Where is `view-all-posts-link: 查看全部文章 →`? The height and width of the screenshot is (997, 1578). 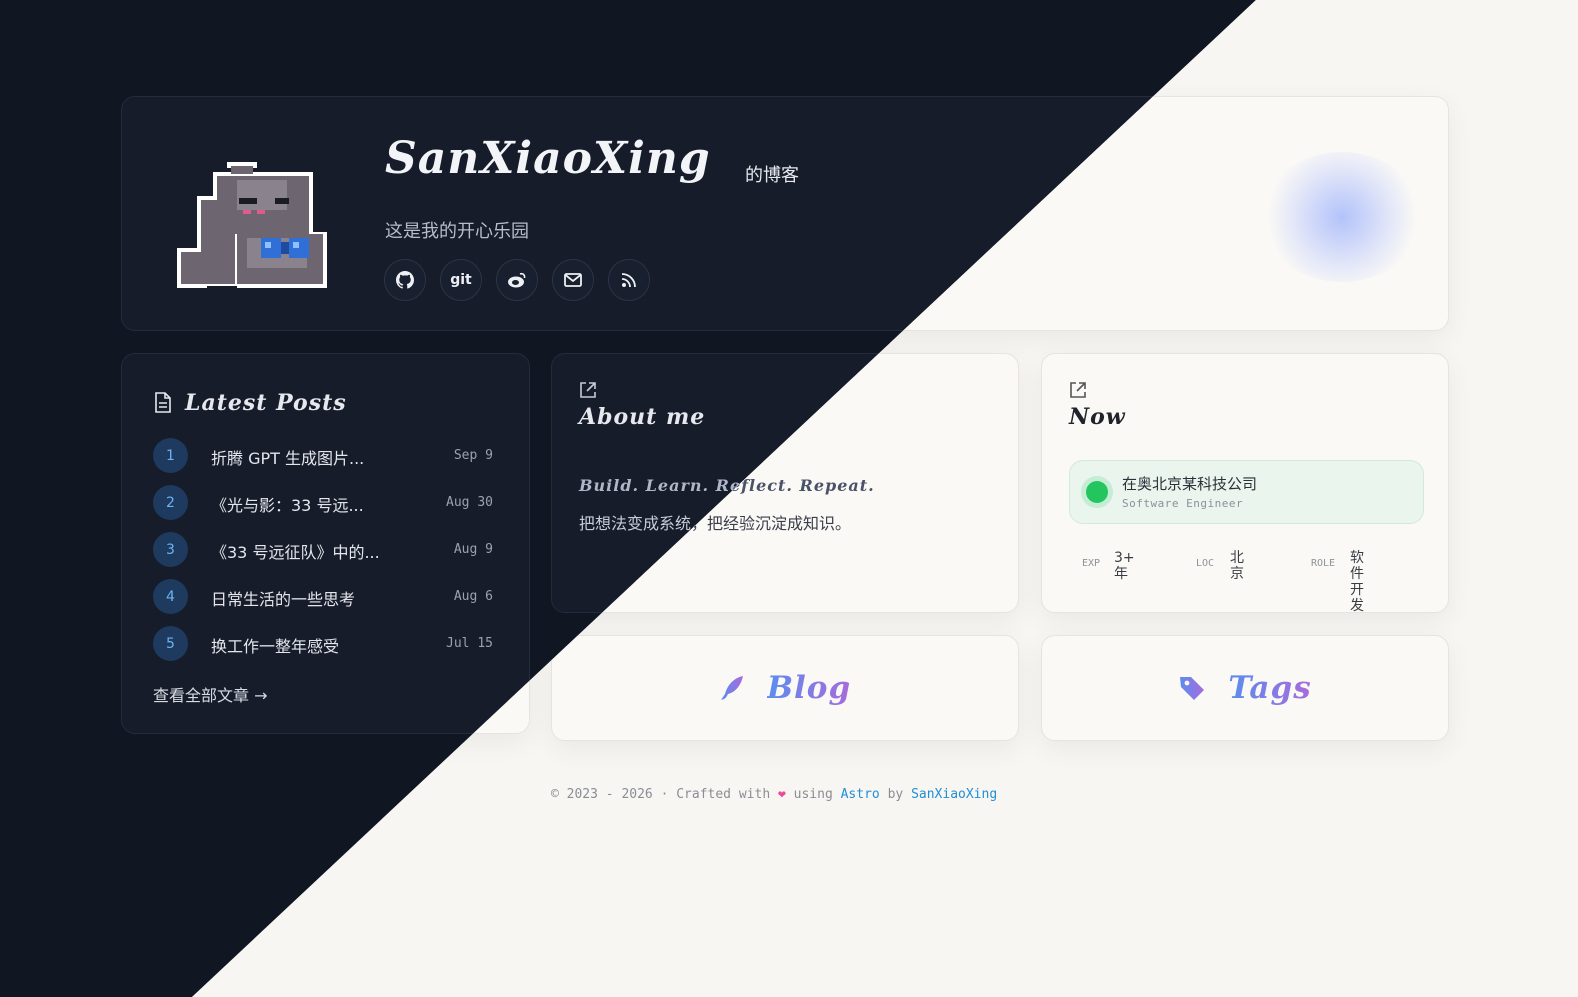 view-all-posts-link: 查看全部文章 → is located at coordinates (210, 694).